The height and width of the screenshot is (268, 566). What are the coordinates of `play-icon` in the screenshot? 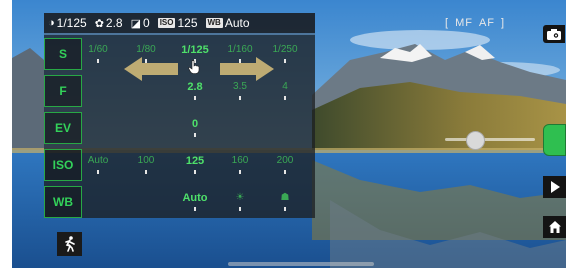 It's located at (555, 187).